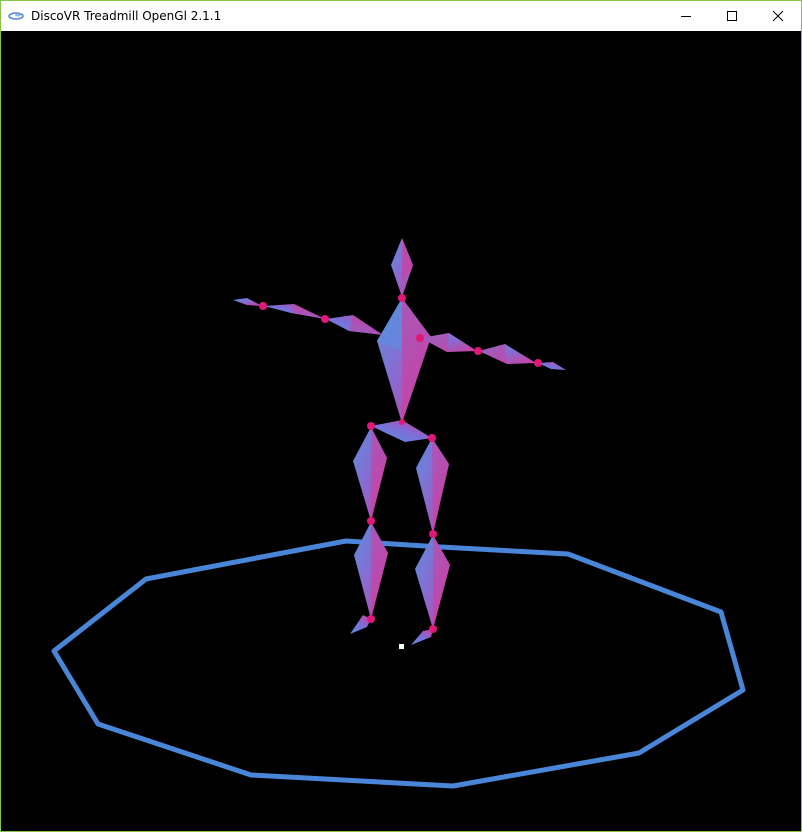  I want to click on bone-right-hand, so click(552, 366).